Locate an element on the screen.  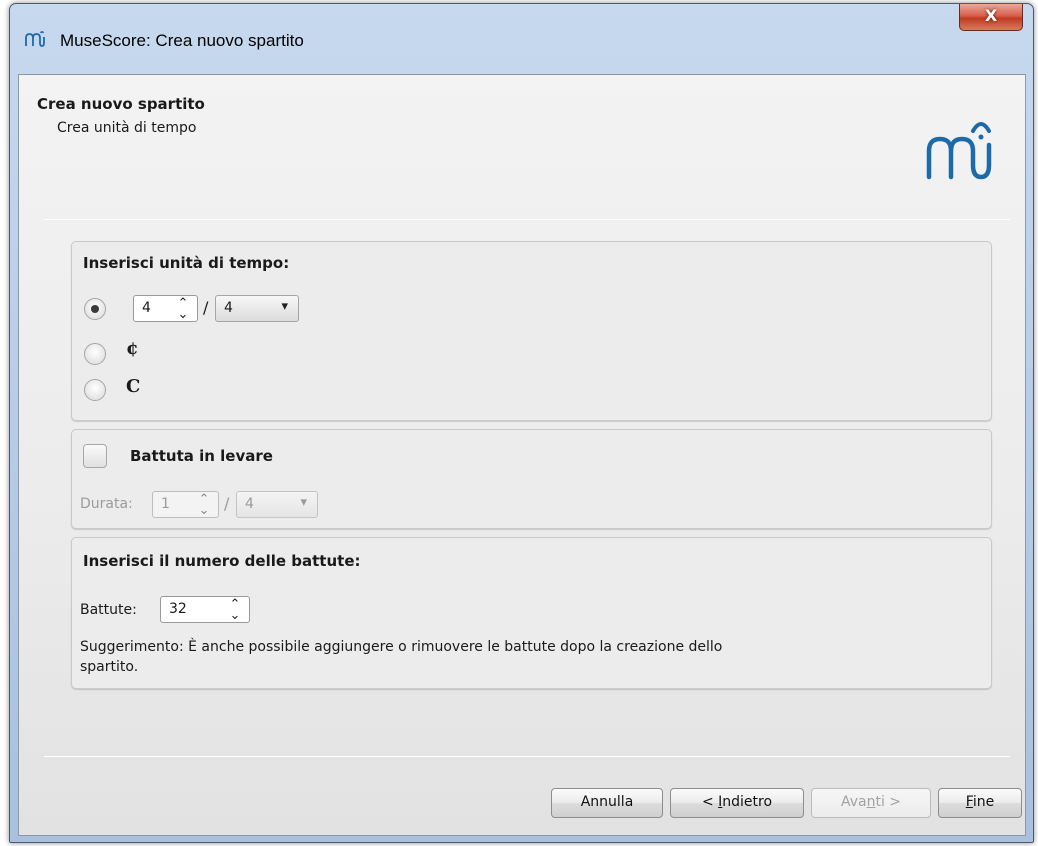
next-rest: ti > is located at coordinates (888, 802).